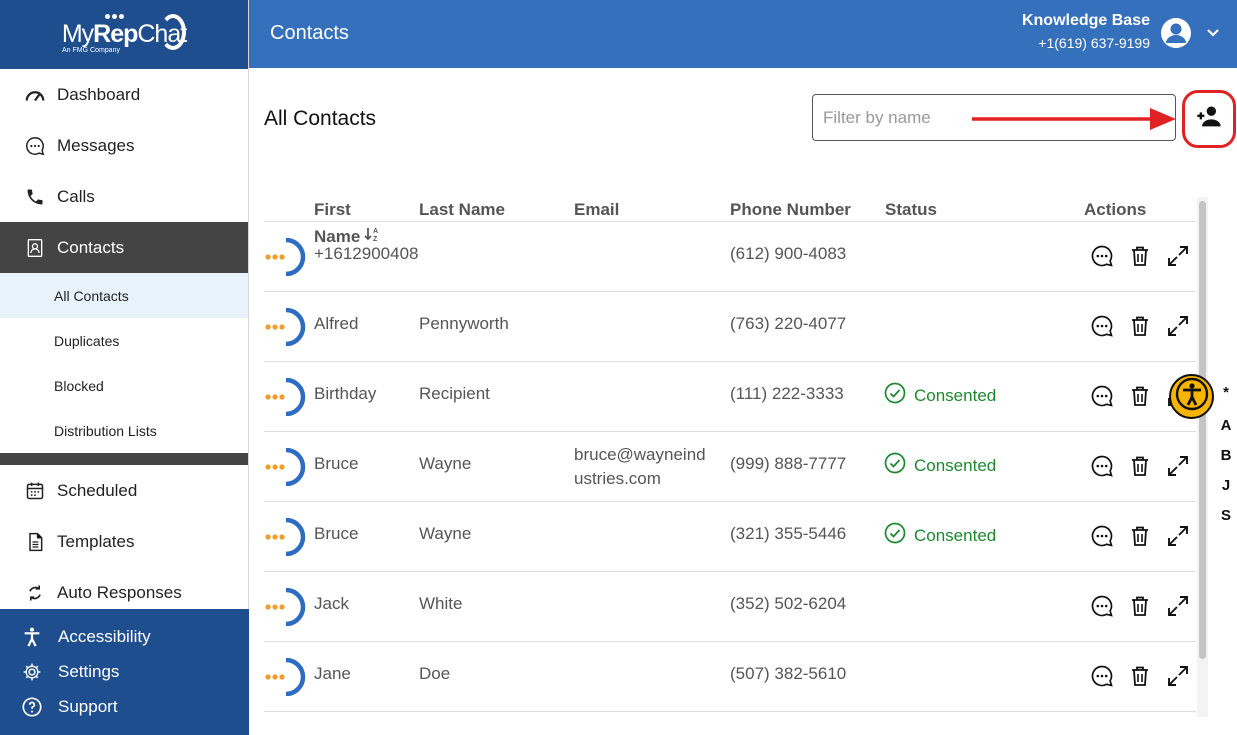 The height and width of the screenshot is (735, 1237). I want to click on column-header-last-name: Last Name, so click(462, 210).